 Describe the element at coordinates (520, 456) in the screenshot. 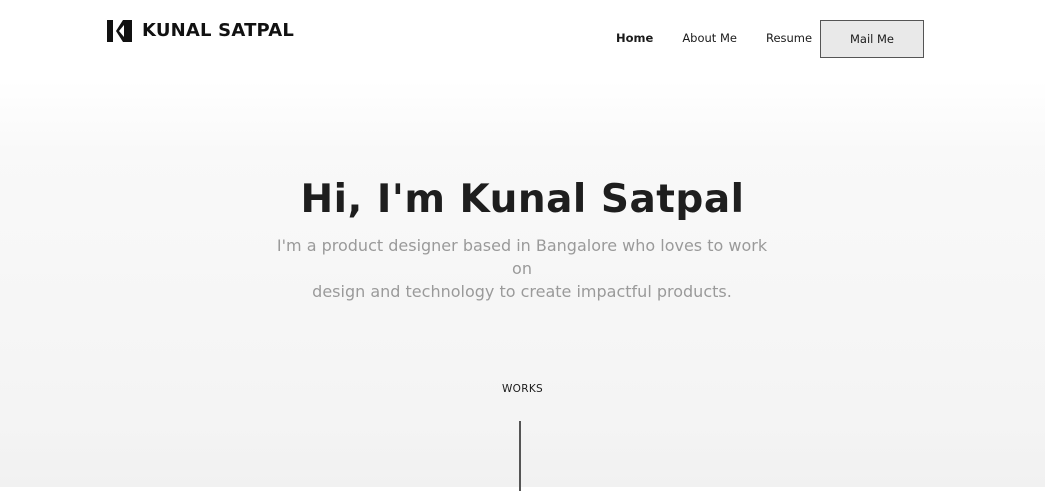

I see `scroll-line-indicator` at that location.